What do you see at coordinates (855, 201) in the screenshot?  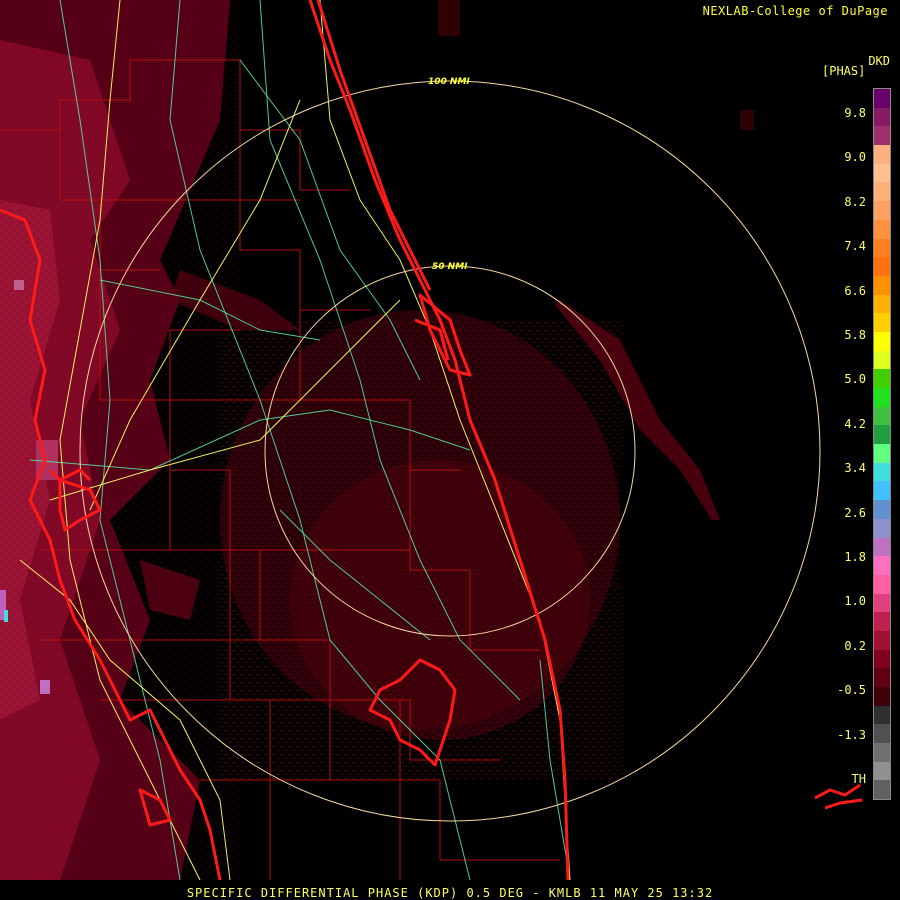 I see `legend-label: 8.2` at bounding box center [855, 201].